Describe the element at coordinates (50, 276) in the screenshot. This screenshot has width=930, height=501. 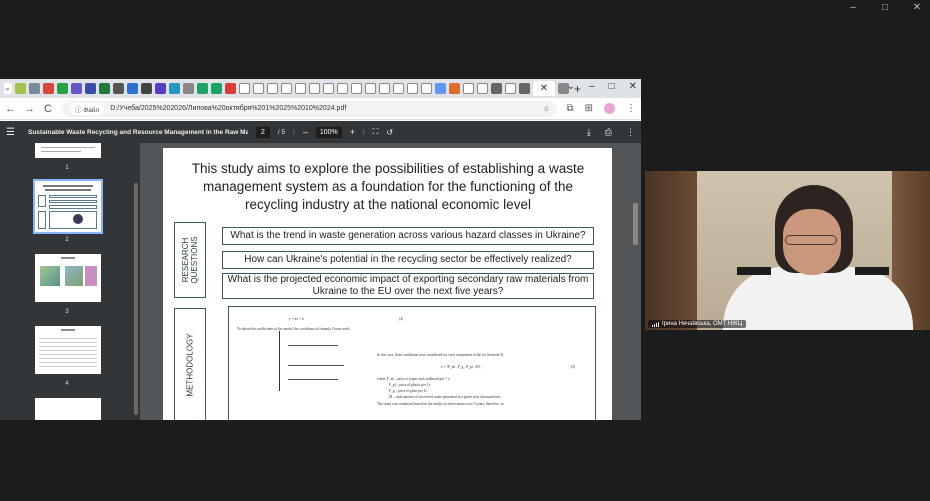
I see `thumb-chart` at that location.